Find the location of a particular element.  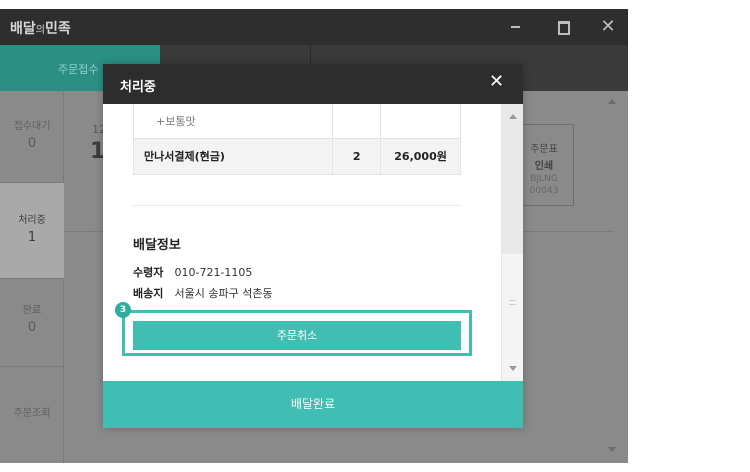

cancel-highlight-box: 주문취소 is located at coordinates (297, 333).